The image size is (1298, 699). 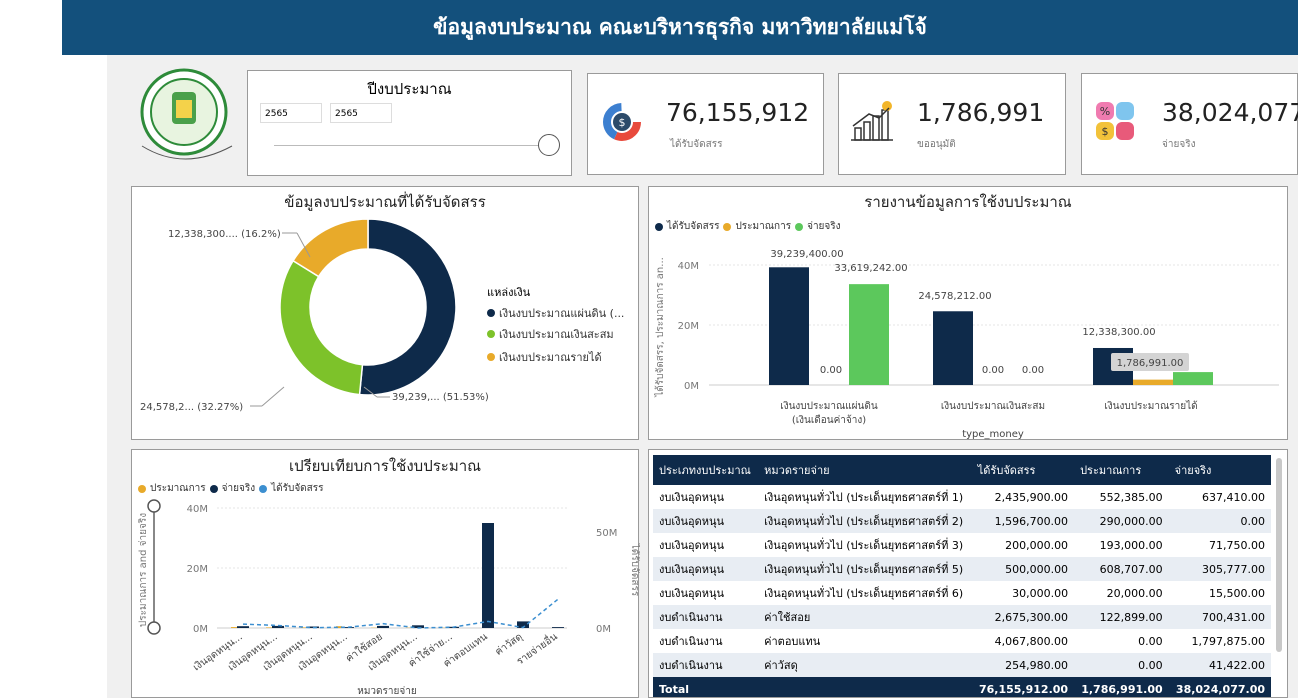 I want to click on percent-quadrant-icon: % $, so click(x=1115, y=121).